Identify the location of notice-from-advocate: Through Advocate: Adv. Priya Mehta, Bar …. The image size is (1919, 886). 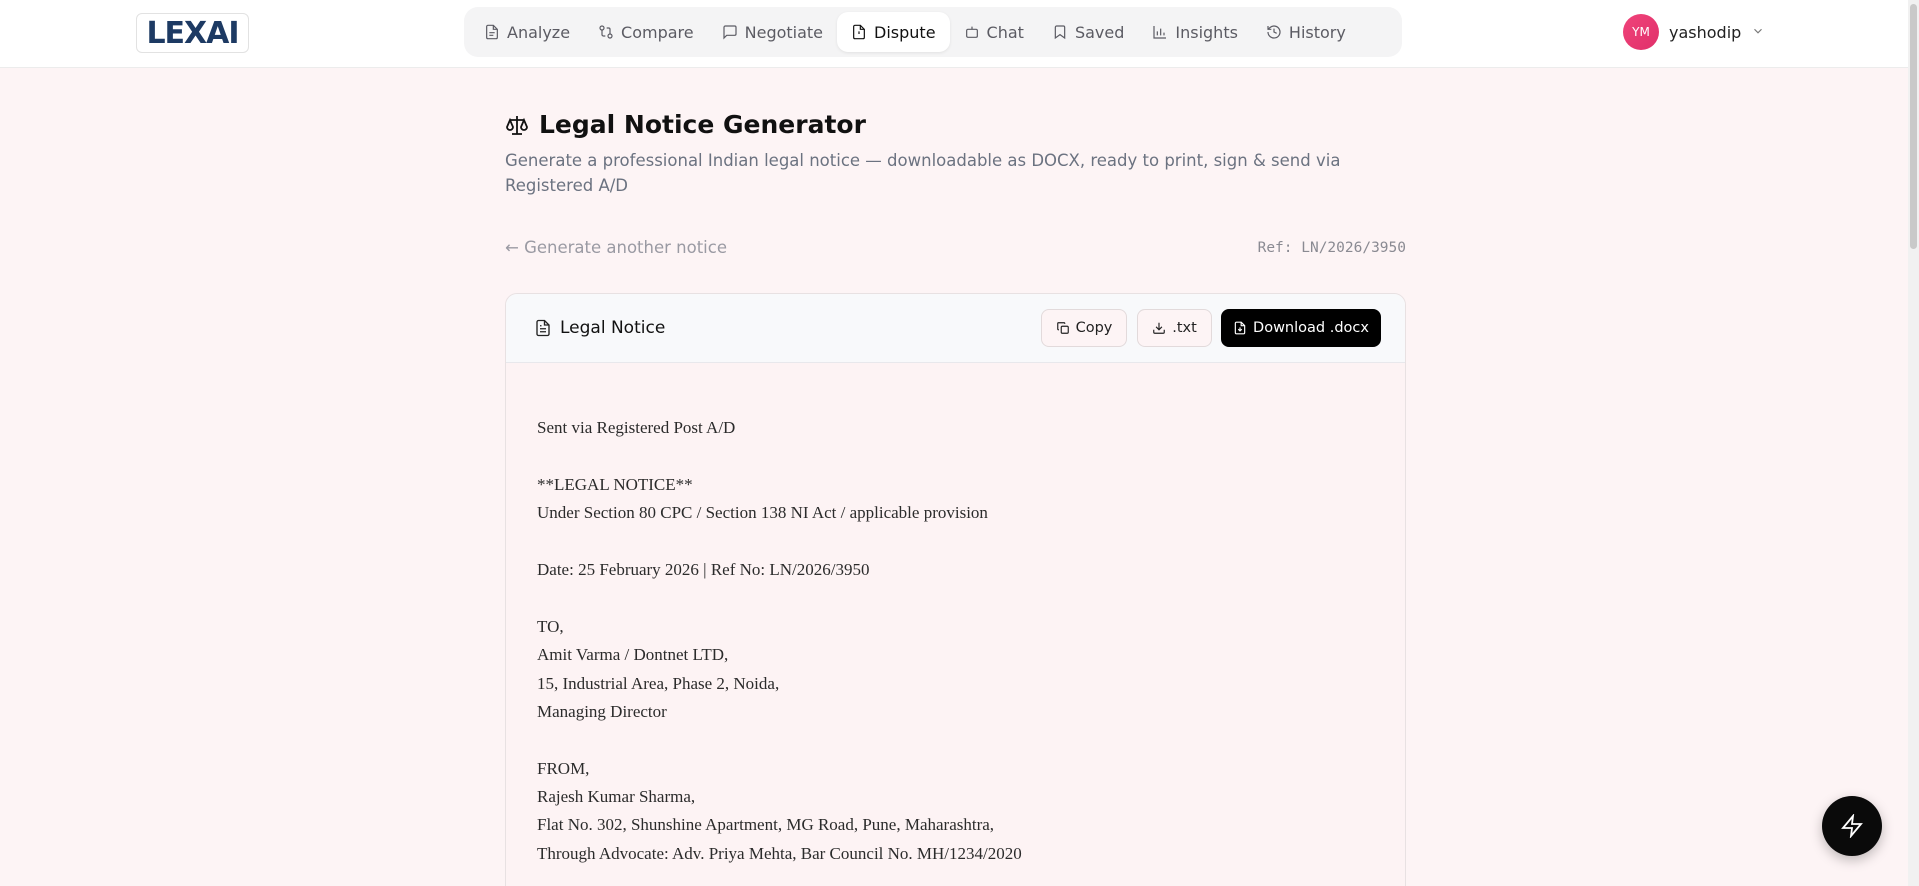
(779, 853).